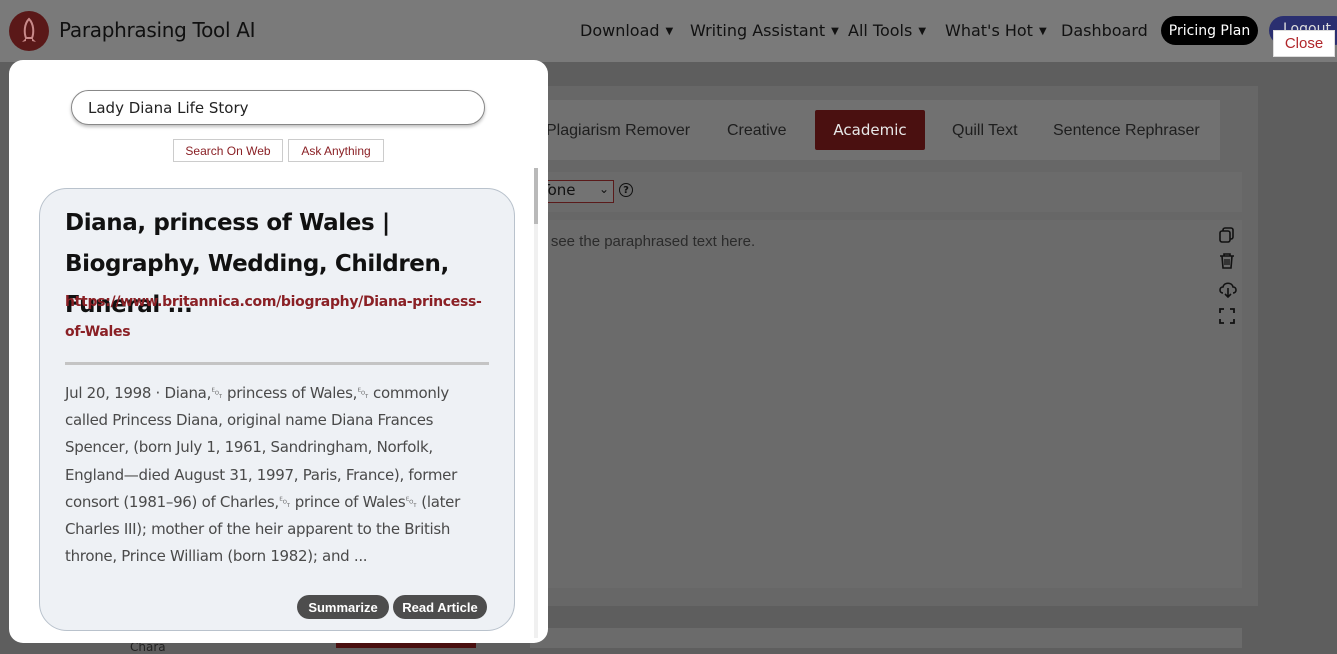 This screenshot has width=1337, height=654. I want to click on nav-download: Download ▼, so click(626, 30).